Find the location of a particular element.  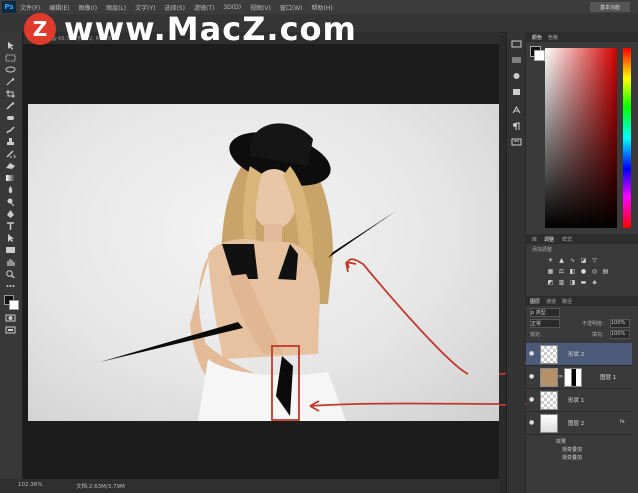

clone-stamp-tool-icon is located at coordinates (10, 142).